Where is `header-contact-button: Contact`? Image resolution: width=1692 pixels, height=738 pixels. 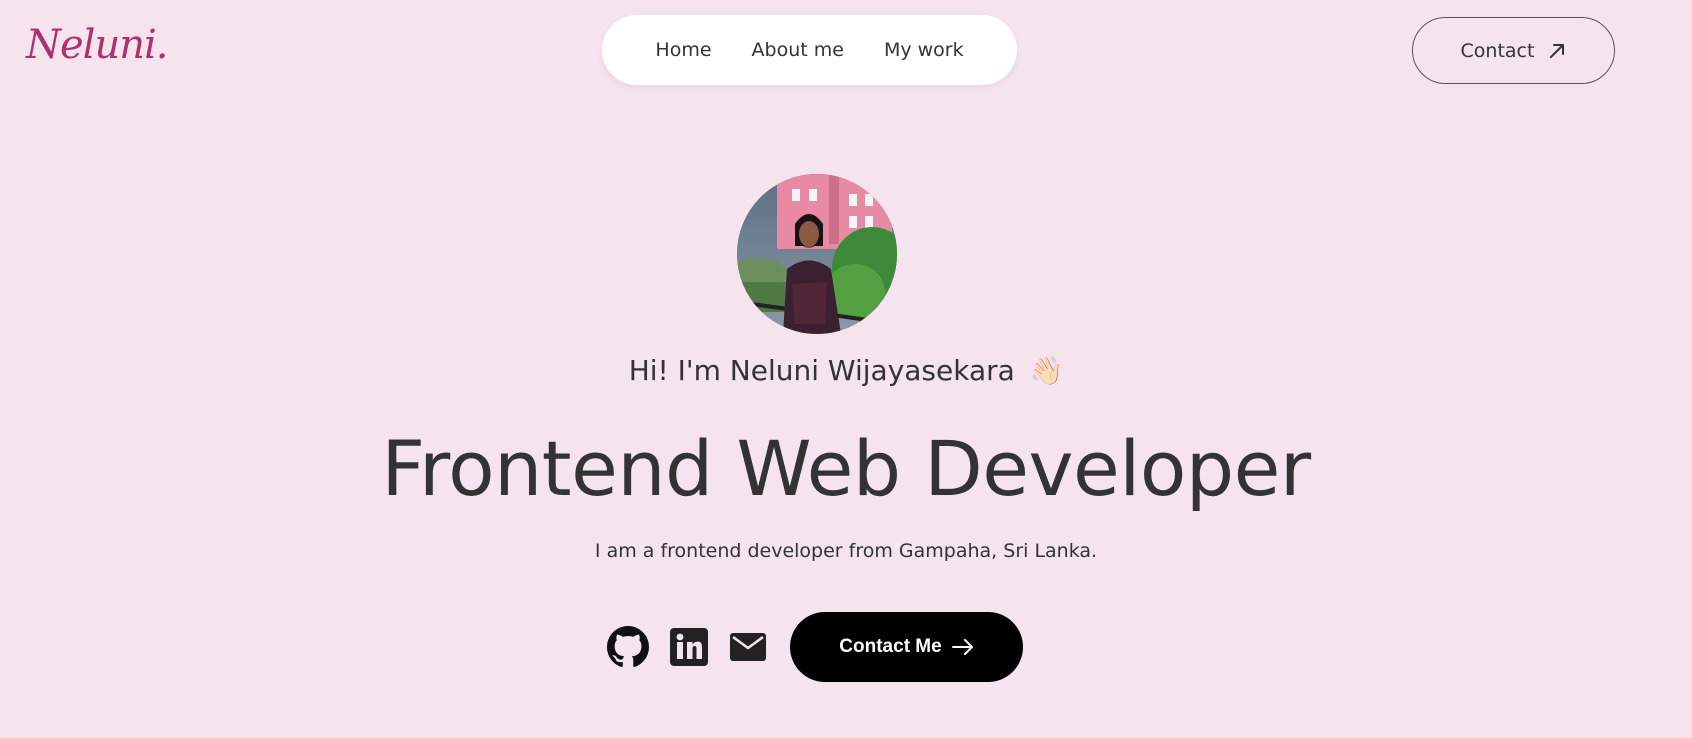 header-contact-button: Contact is located at coordinates (1513, 50).